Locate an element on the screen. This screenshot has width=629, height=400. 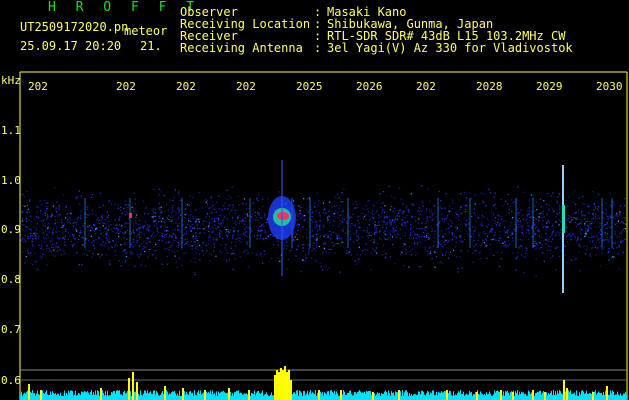
file-name: UT2509172020.pn is located at coordinates (74, 27).